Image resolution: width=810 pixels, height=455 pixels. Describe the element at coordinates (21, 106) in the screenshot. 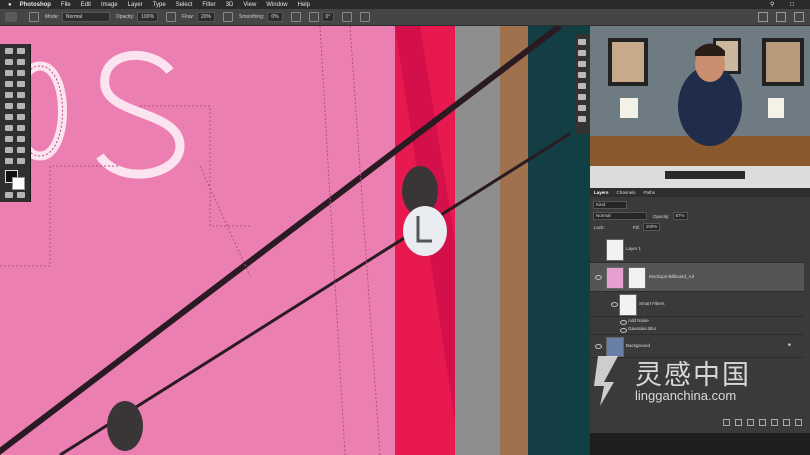

I see `eraser-tool-icon` at that location.